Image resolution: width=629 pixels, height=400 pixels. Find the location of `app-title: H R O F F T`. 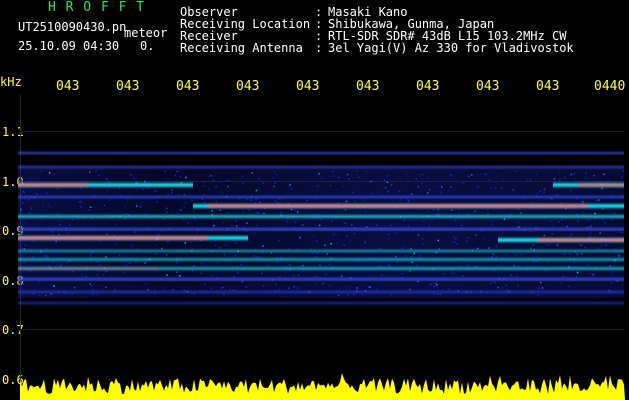

app-title: H R O F F T is located at coordinates (97, 7).